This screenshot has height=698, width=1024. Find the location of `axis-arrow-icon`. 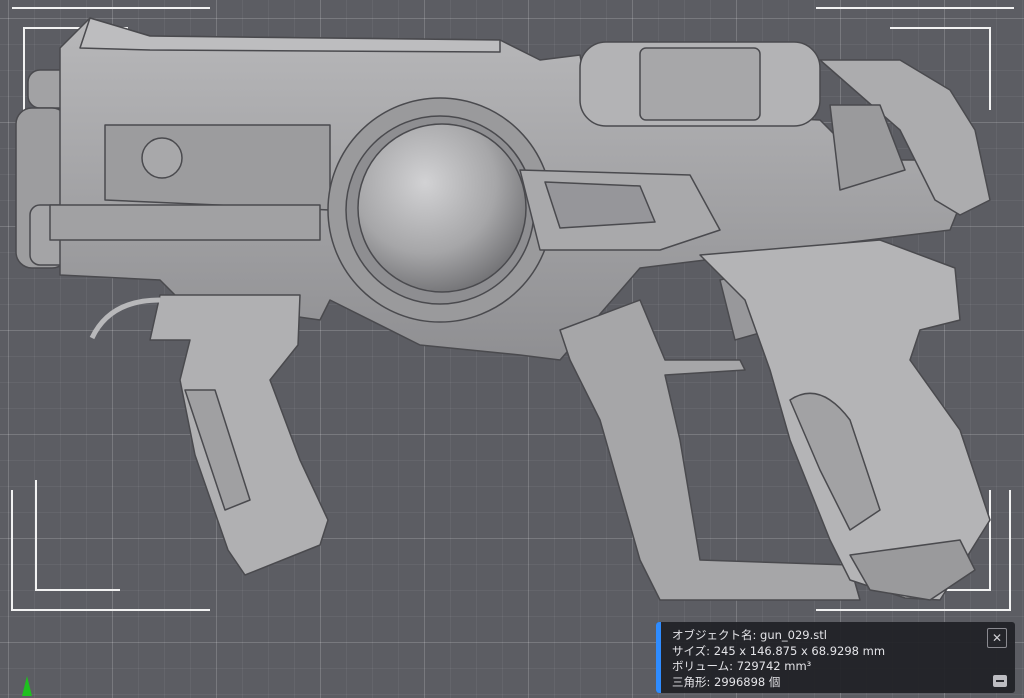

axis-arrow-icon is located at coordinates (27, 686).